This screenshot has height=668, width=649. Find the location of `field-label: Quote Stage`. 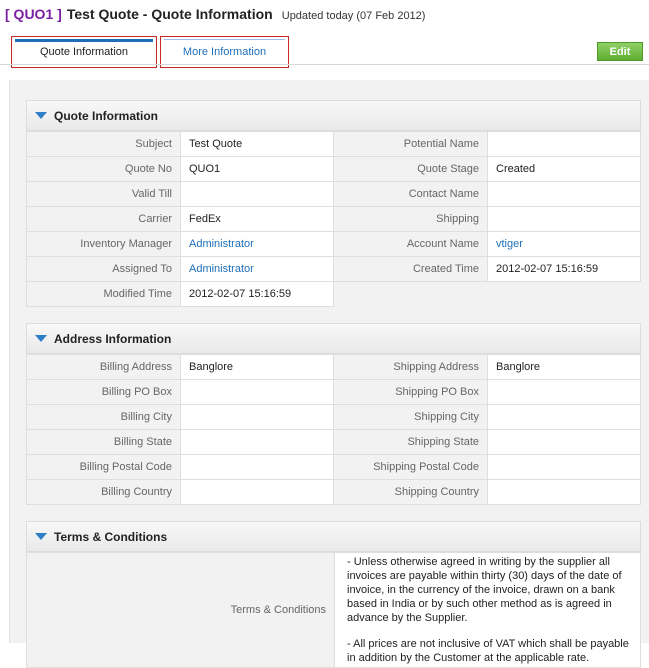

field-label: Quote Stage is located at coordinates (410, 169).